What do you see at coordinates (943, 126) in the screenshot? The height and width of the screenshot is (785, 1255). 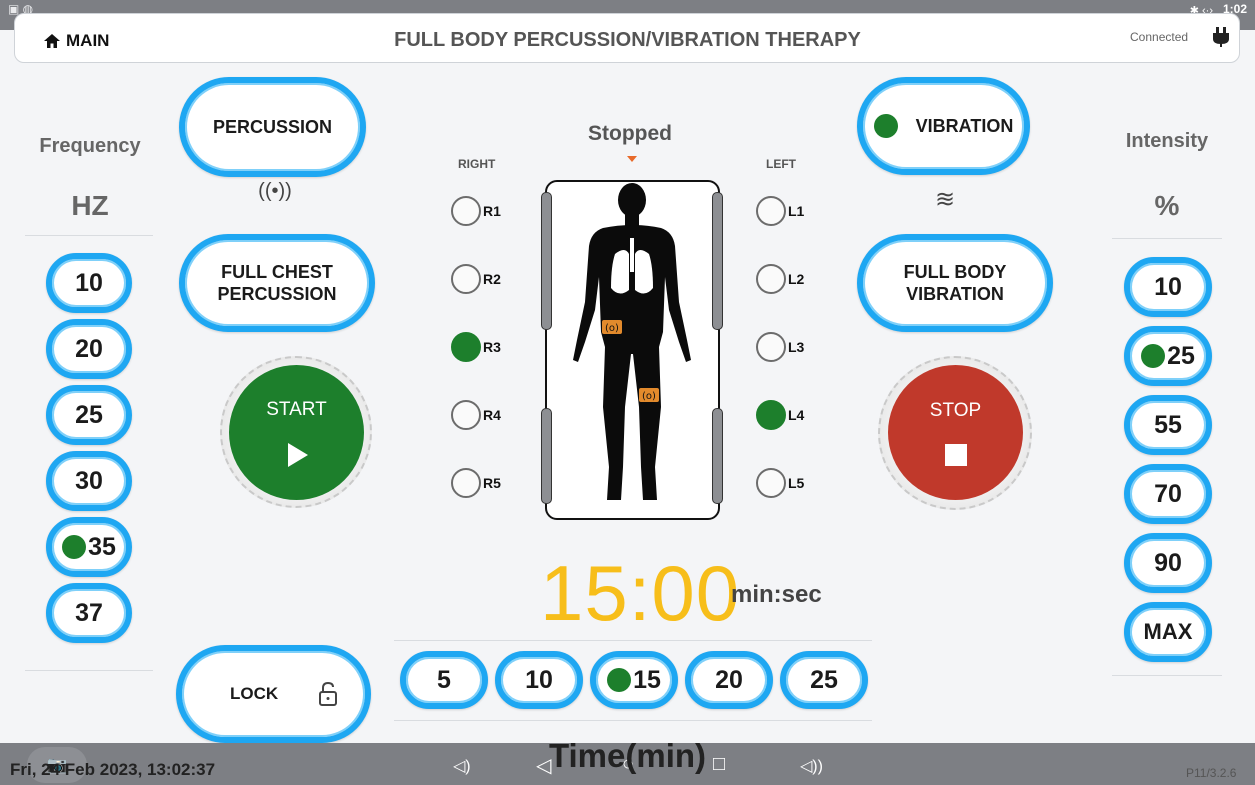 I see `vibration-button: VIBRATION` at bounding box center [943, 126].